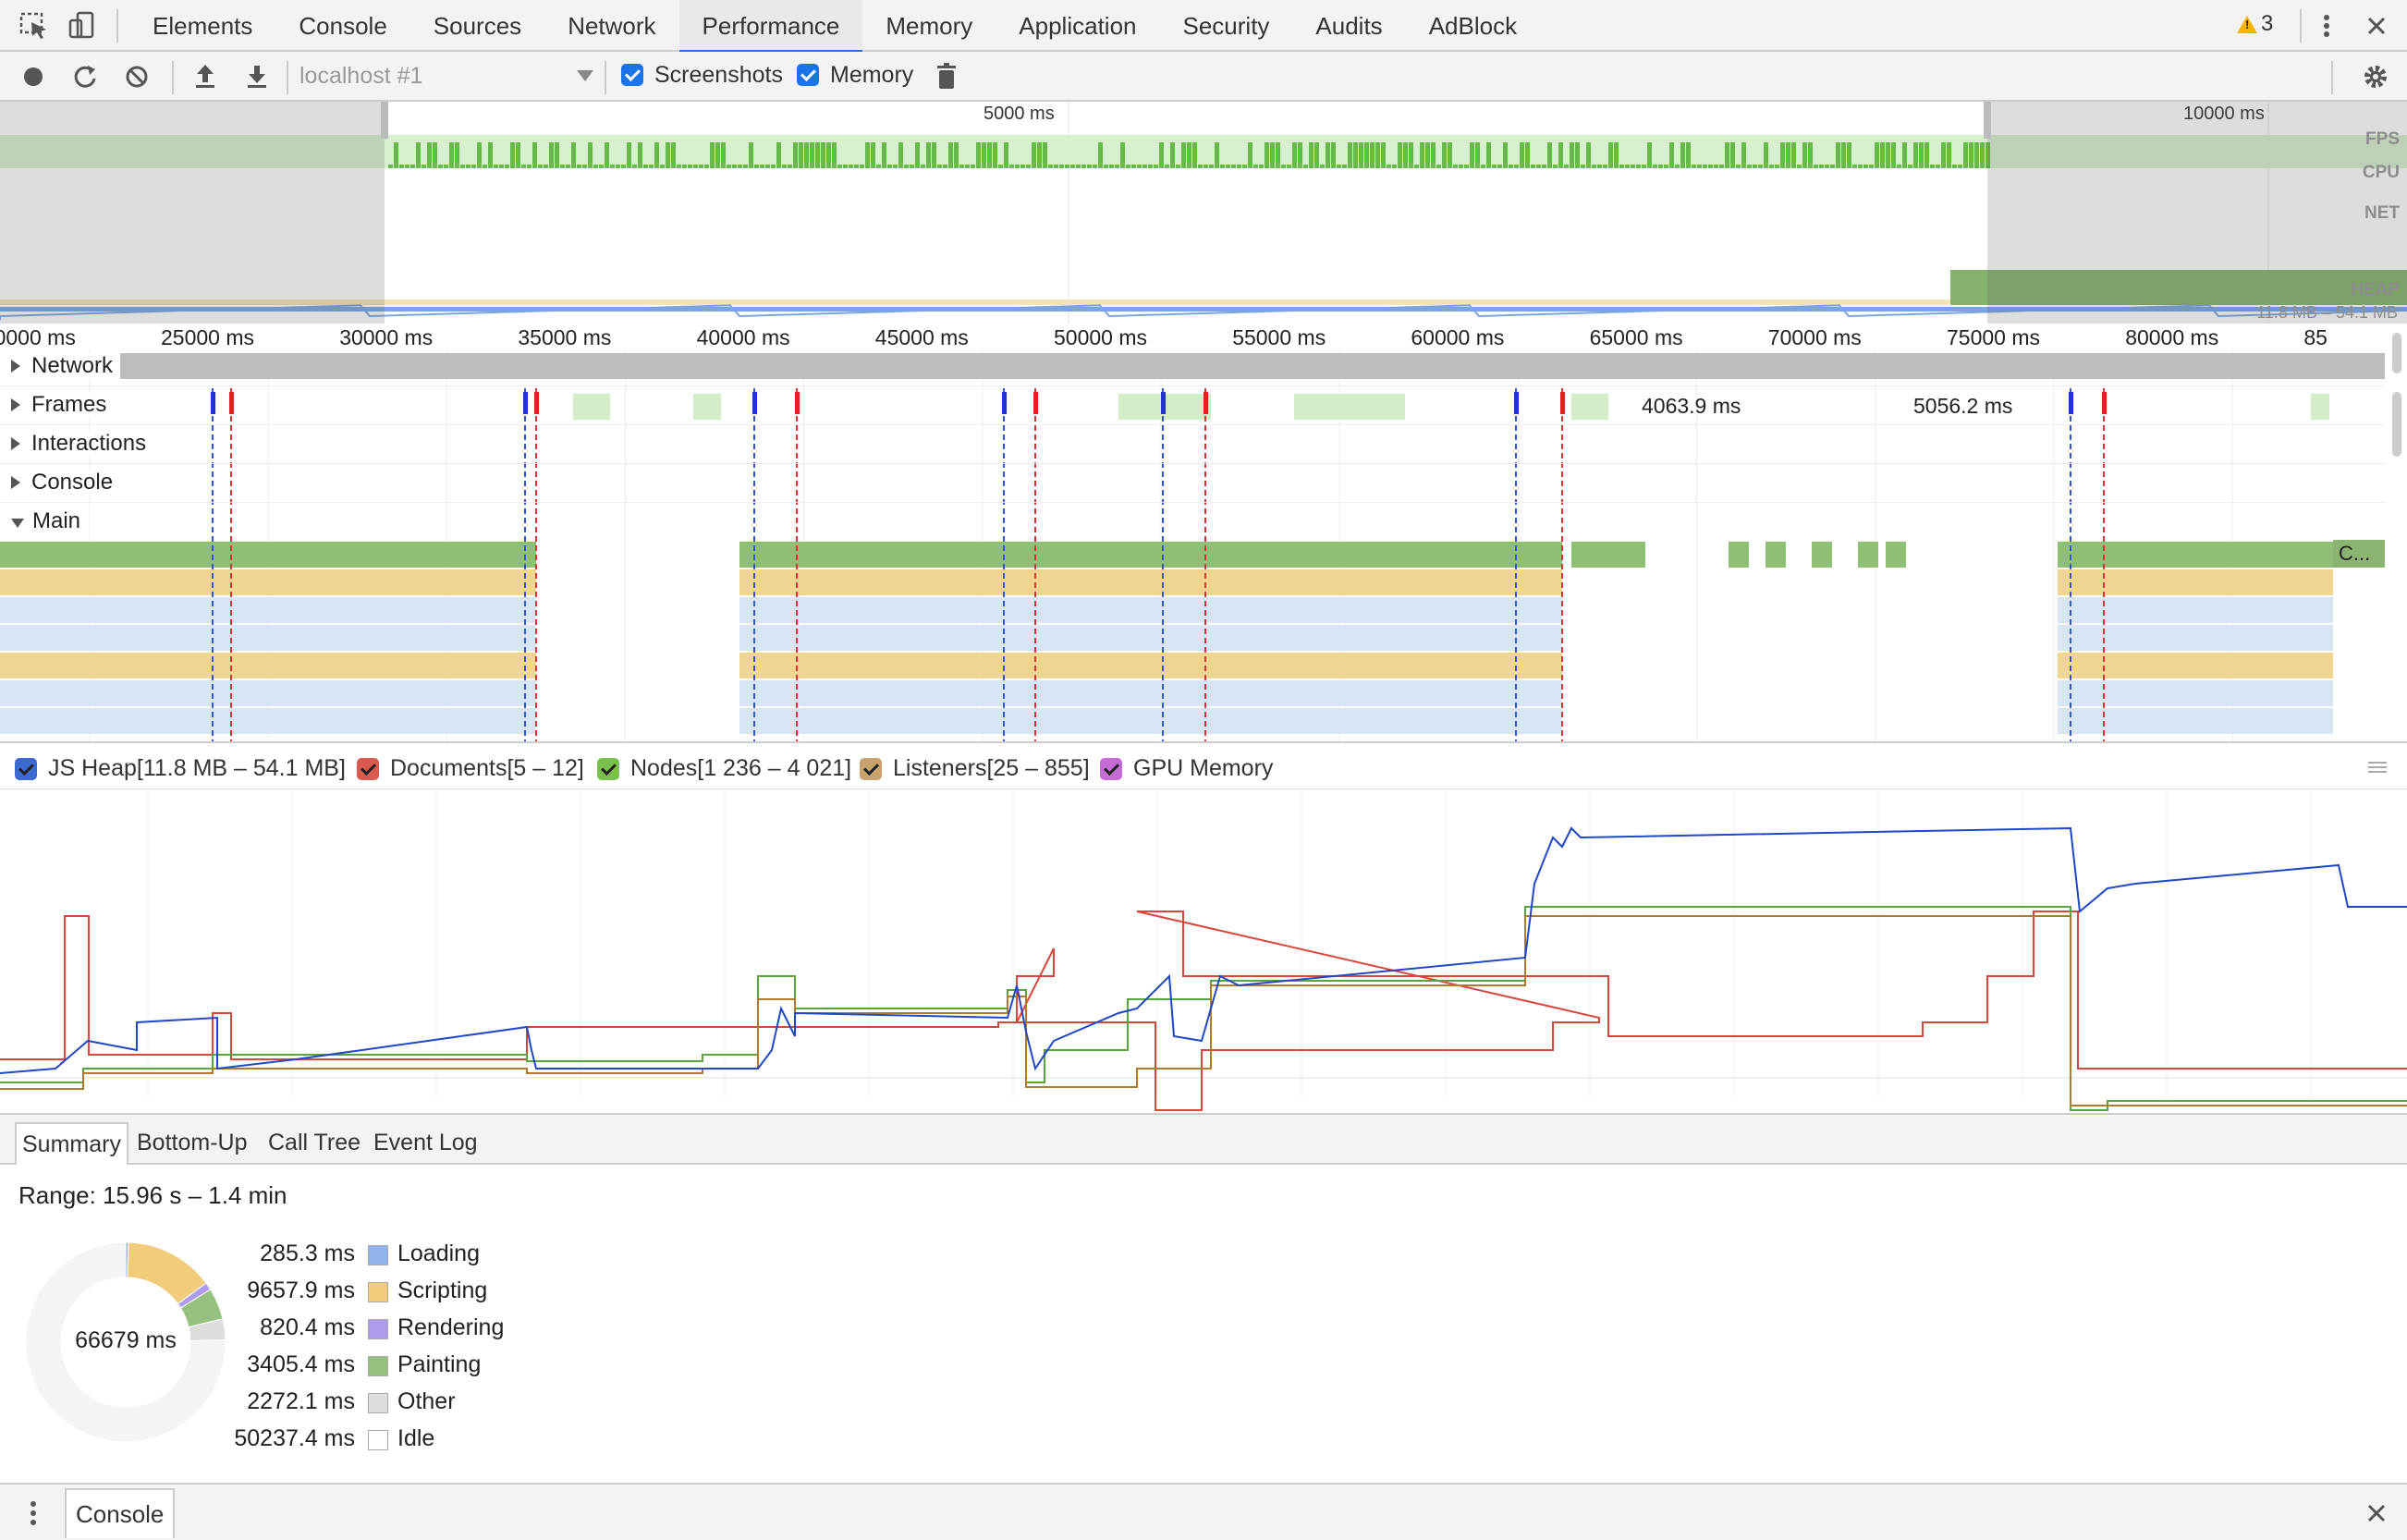 This screenshot has height=1540, width=2407. Describe the element at coordinates (257, 76) in the screenshot. I see `save-profile-icon` at that location.